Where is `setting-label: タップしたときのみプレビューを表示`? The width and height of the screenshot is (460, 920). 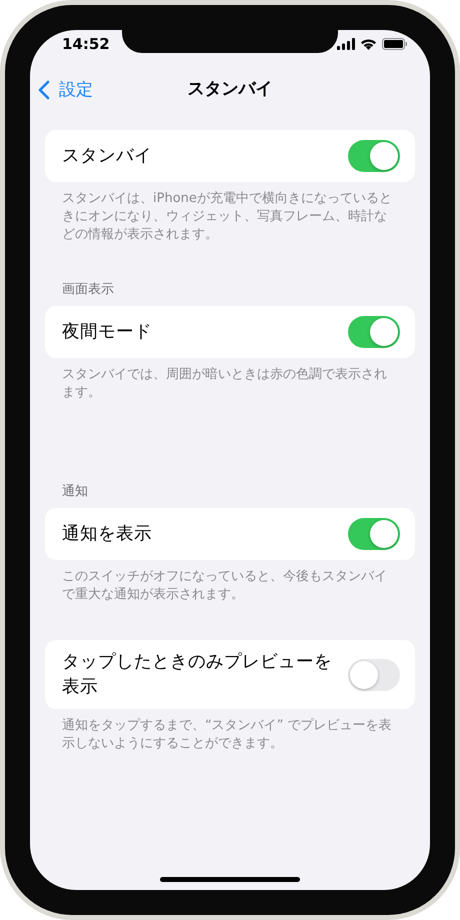
setting-label: タップしたときのみプレビューを表示 is located at coordinates (197, 674).